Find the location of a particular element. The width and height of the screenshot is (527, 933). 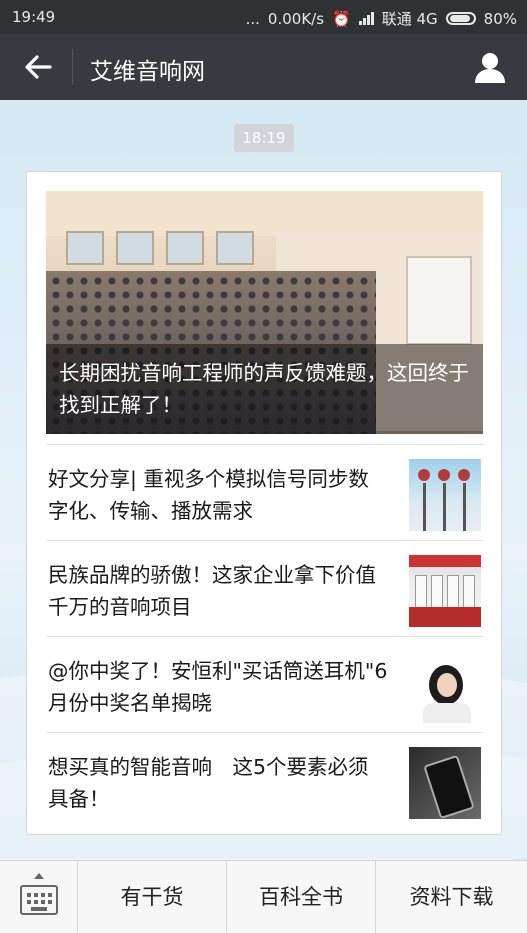

keyboard-toggle-button is located at coordinates (39, 897).